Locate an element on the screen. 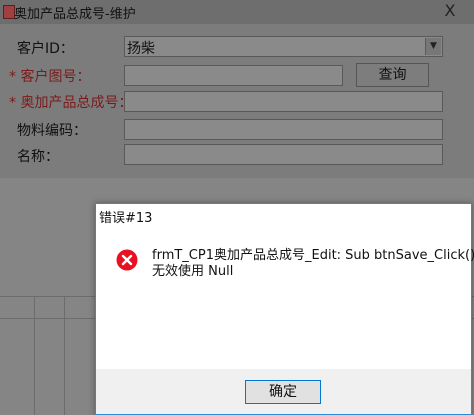  assembly-no-label-text: 奥加产品总成号： is located at coordinates (76, 103).